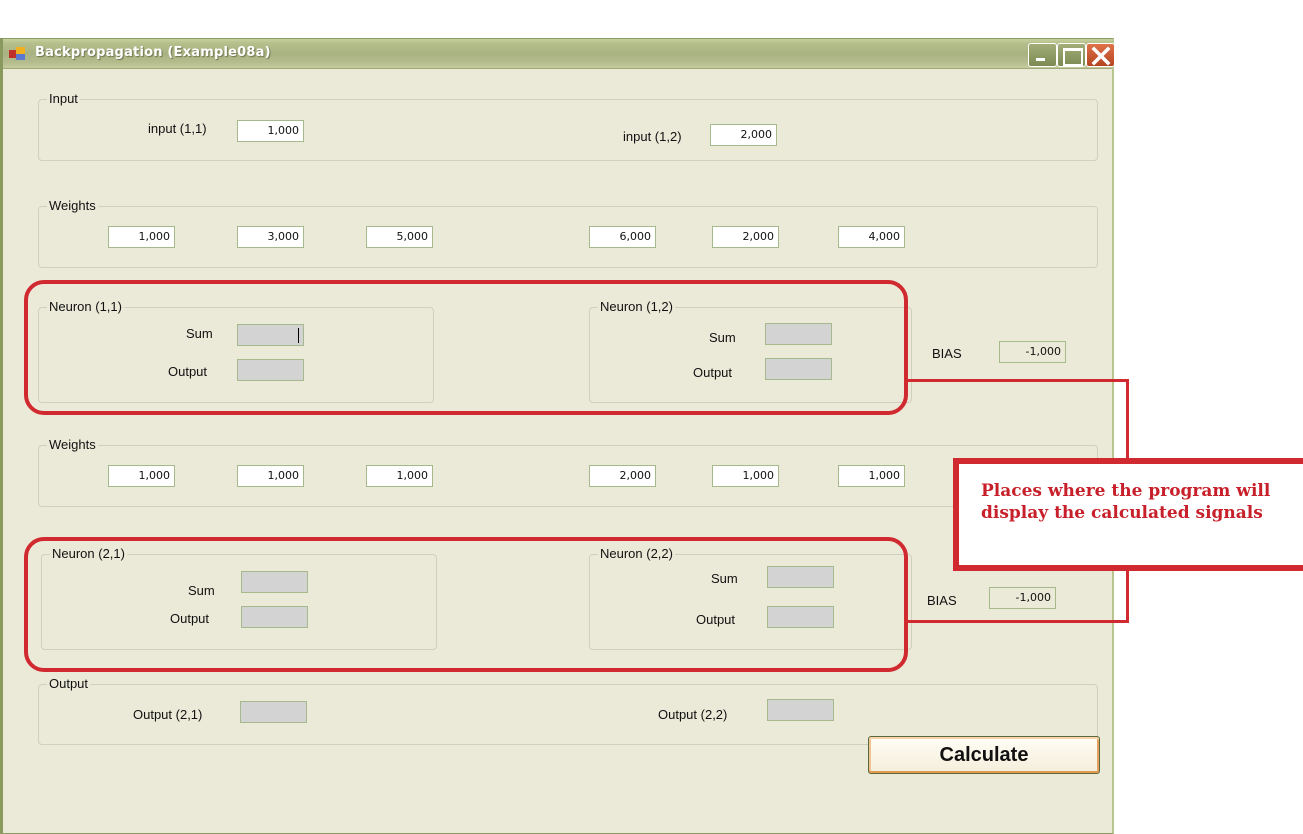 This screenshot has width=1303, height=834. What do you see at coordinates (63, 98) in the screenshot?
I see `input-group-label: Input` at bounding box center [63, 98].